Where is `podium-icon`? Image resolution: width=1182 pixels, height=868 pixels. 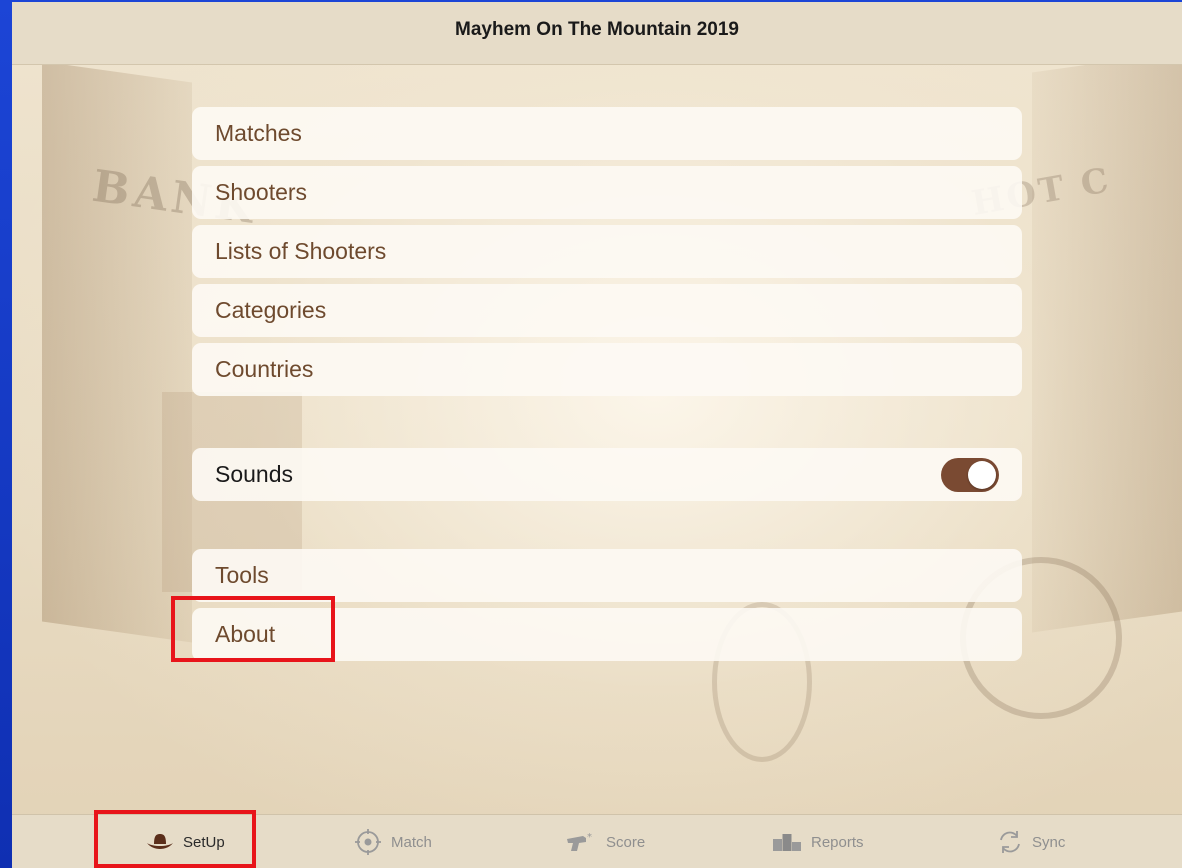
podium-icon is located at coordinates (787, 842).